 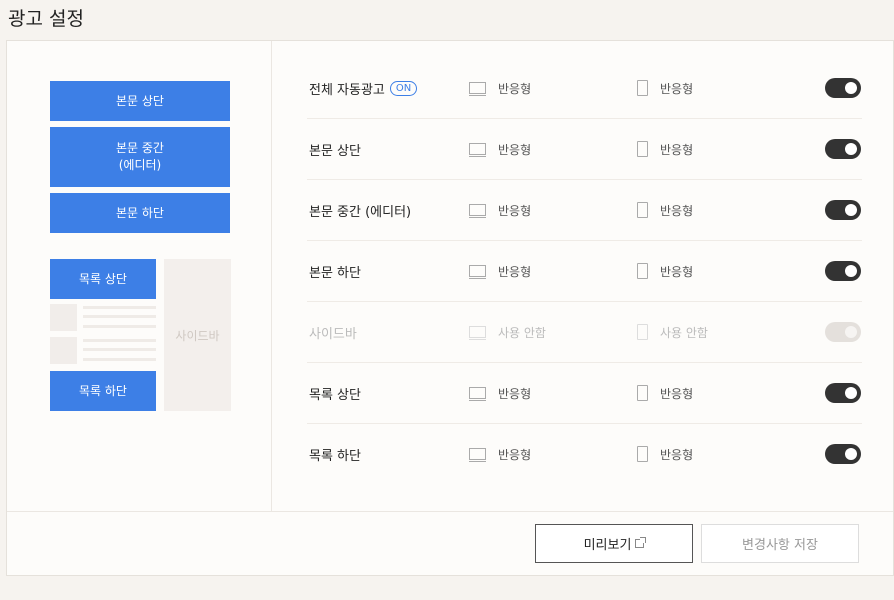 I want to click on preview-button-label: 미리보기, so click(x=607, y=545).